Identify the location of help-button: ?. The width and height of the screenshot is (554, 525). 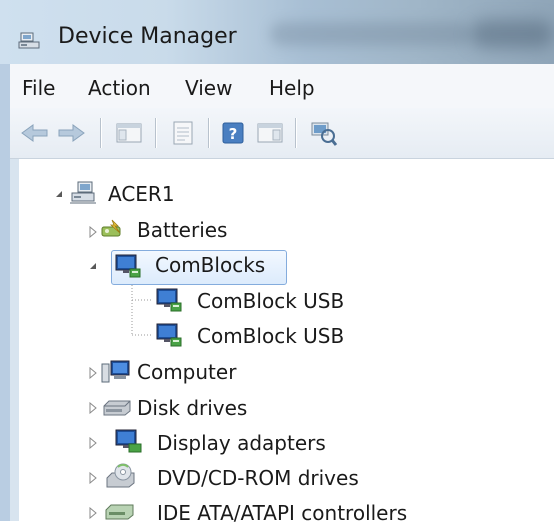
(233, 133).